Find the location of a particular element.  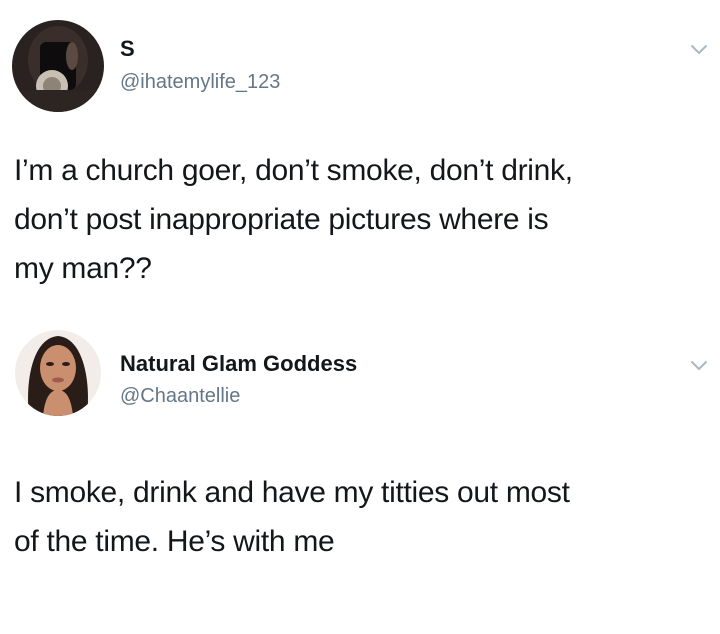

display-name: S is located at coordinates (127, 49).